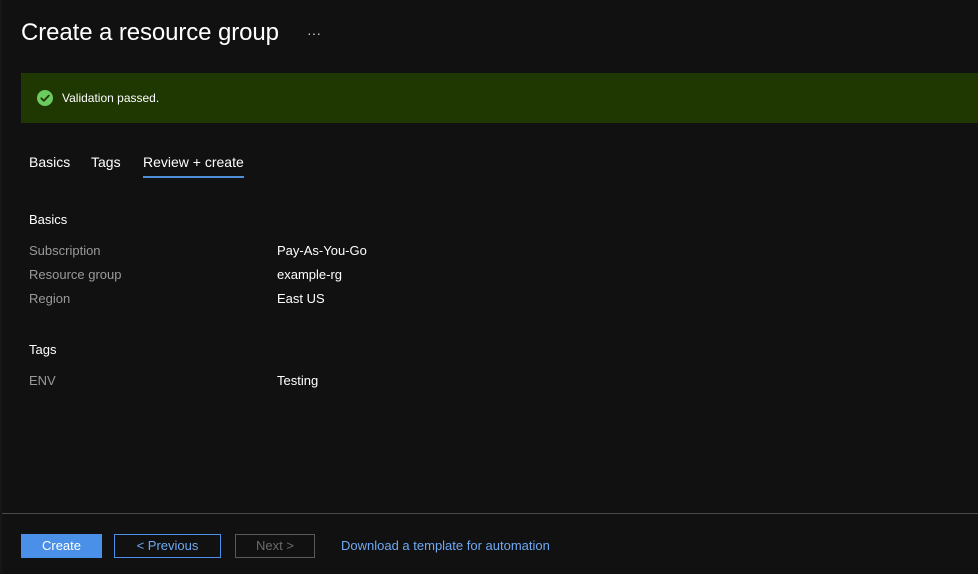  I want to click on footer-divider, so click(490, 513).